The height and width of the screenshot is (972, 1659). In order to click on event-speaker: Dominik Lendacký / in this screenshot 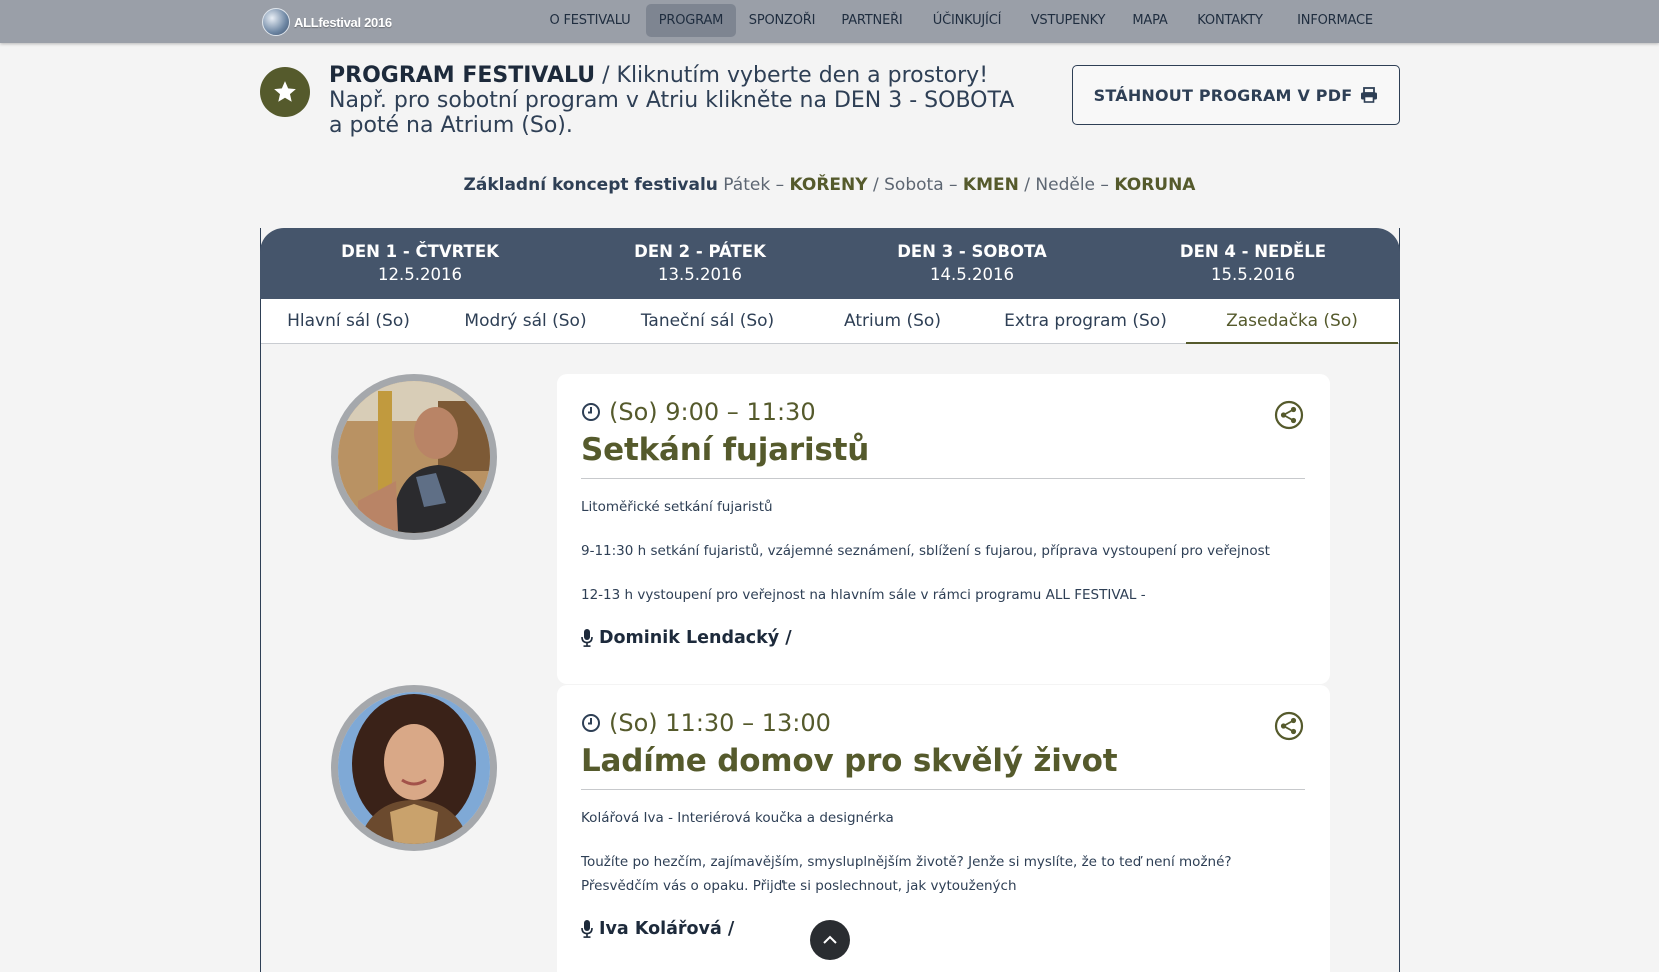, I will do `click(686, 638)`.